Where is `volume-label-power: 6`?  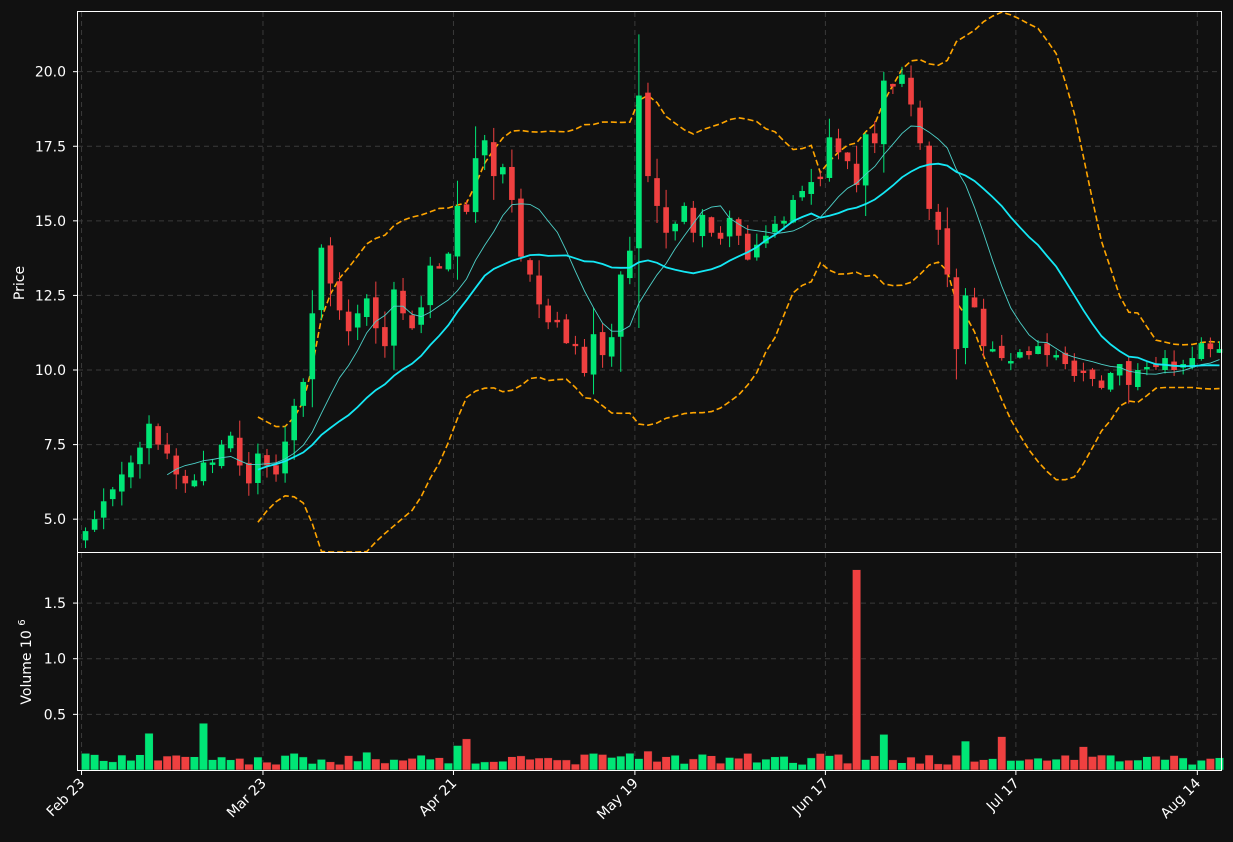
volume-label-power: 6 is located at coordinates (22, 622).